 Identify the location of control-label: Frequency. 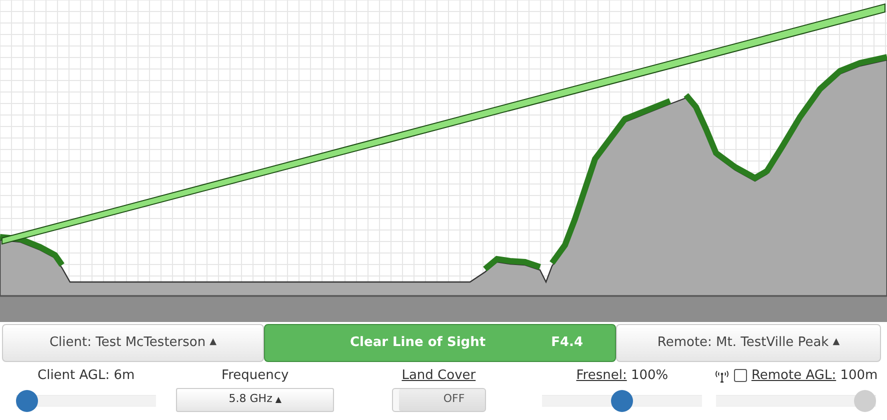
(255, 376).